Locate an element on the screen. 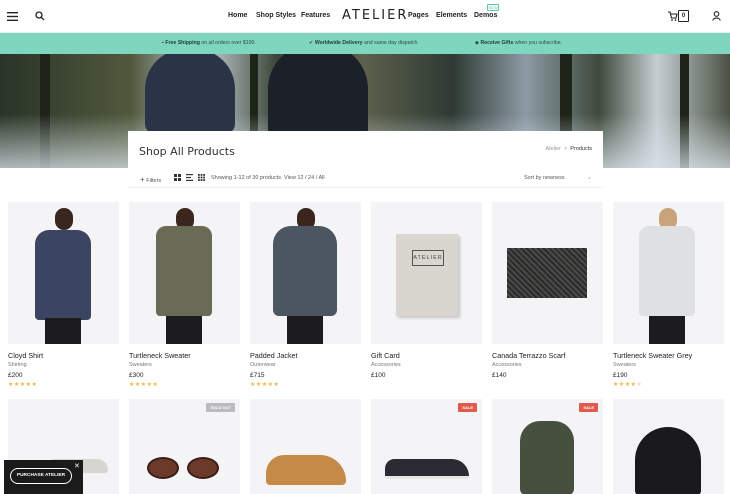 Image resolution: width=730 pixels, height=494 pixels. product-image: ATELIER is located at coordinates (426, 273).